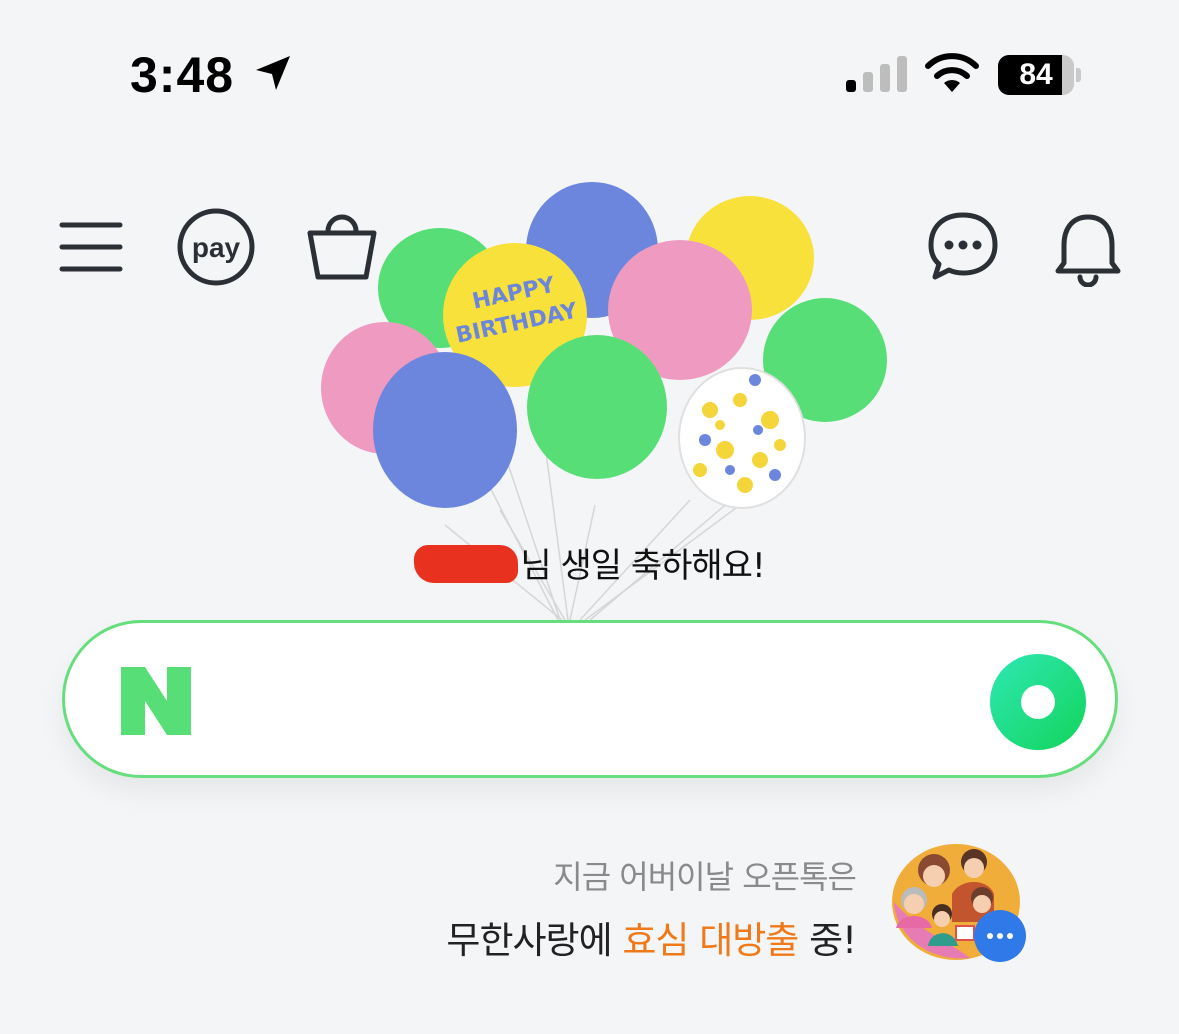 This screenshot has height=1034, width=1179. I want to click on pay-button: pay, so click(216, 247).